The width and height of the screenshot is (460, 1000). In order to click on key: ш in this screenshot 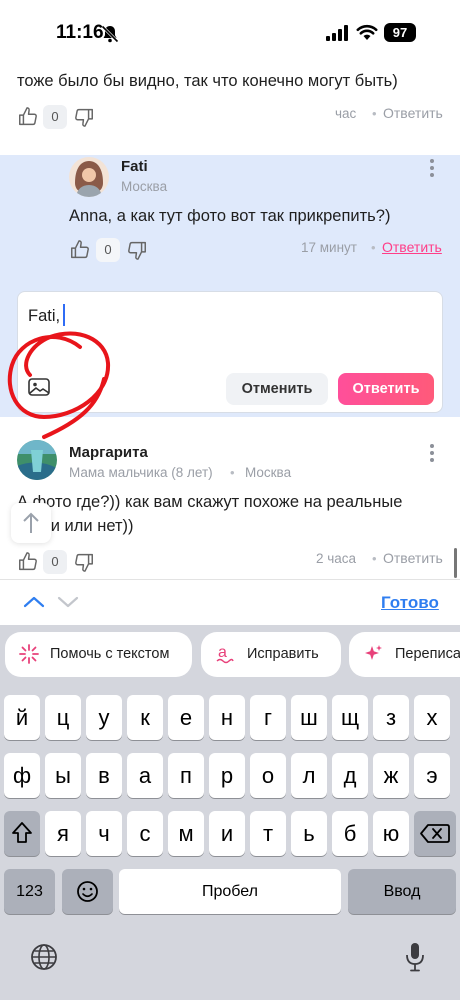, I will do `click(309, 717)`.